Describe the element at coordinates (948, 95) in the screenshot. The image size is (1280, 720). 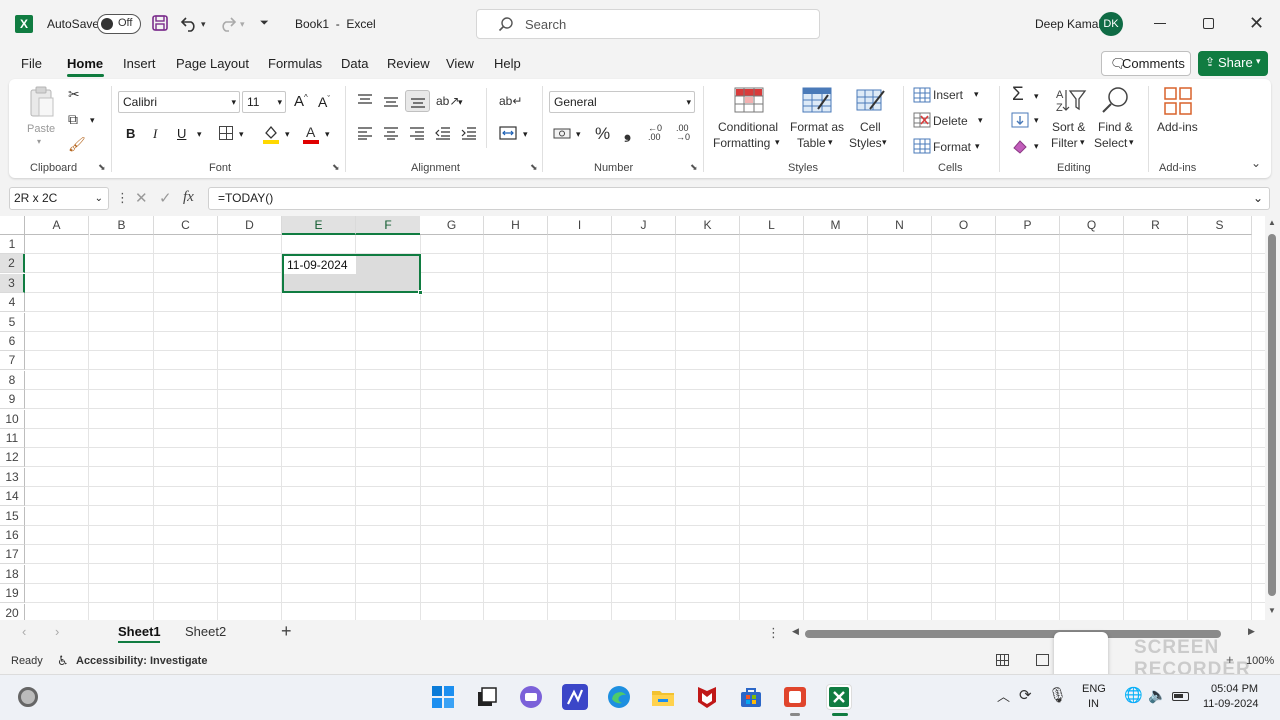
I see `insert-cells-label: Insert` at that location.